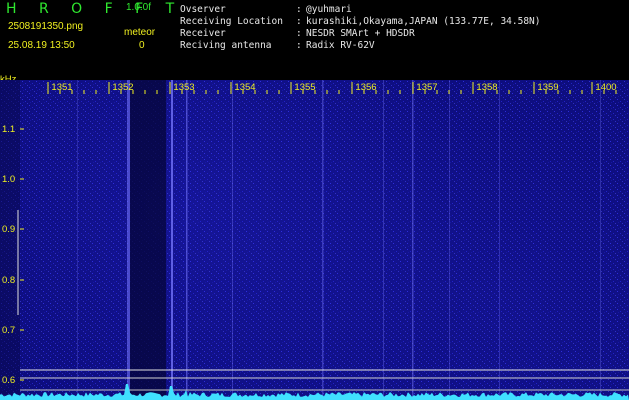  What do you see at coordinates (41, 45) in the screenshot?
I see `date-time: 25.08.19 13:50` at bounding box center [41, 45].